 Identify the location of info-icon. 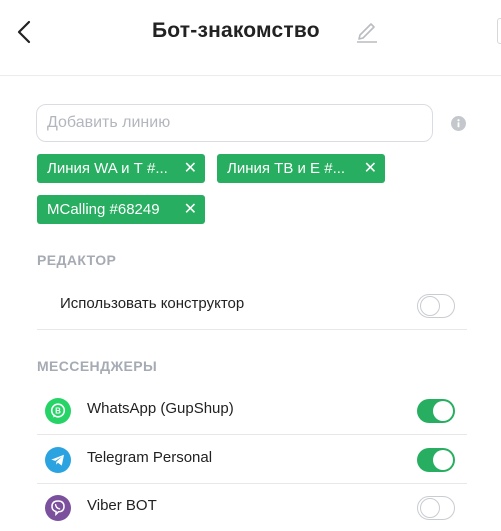
(458, 123).